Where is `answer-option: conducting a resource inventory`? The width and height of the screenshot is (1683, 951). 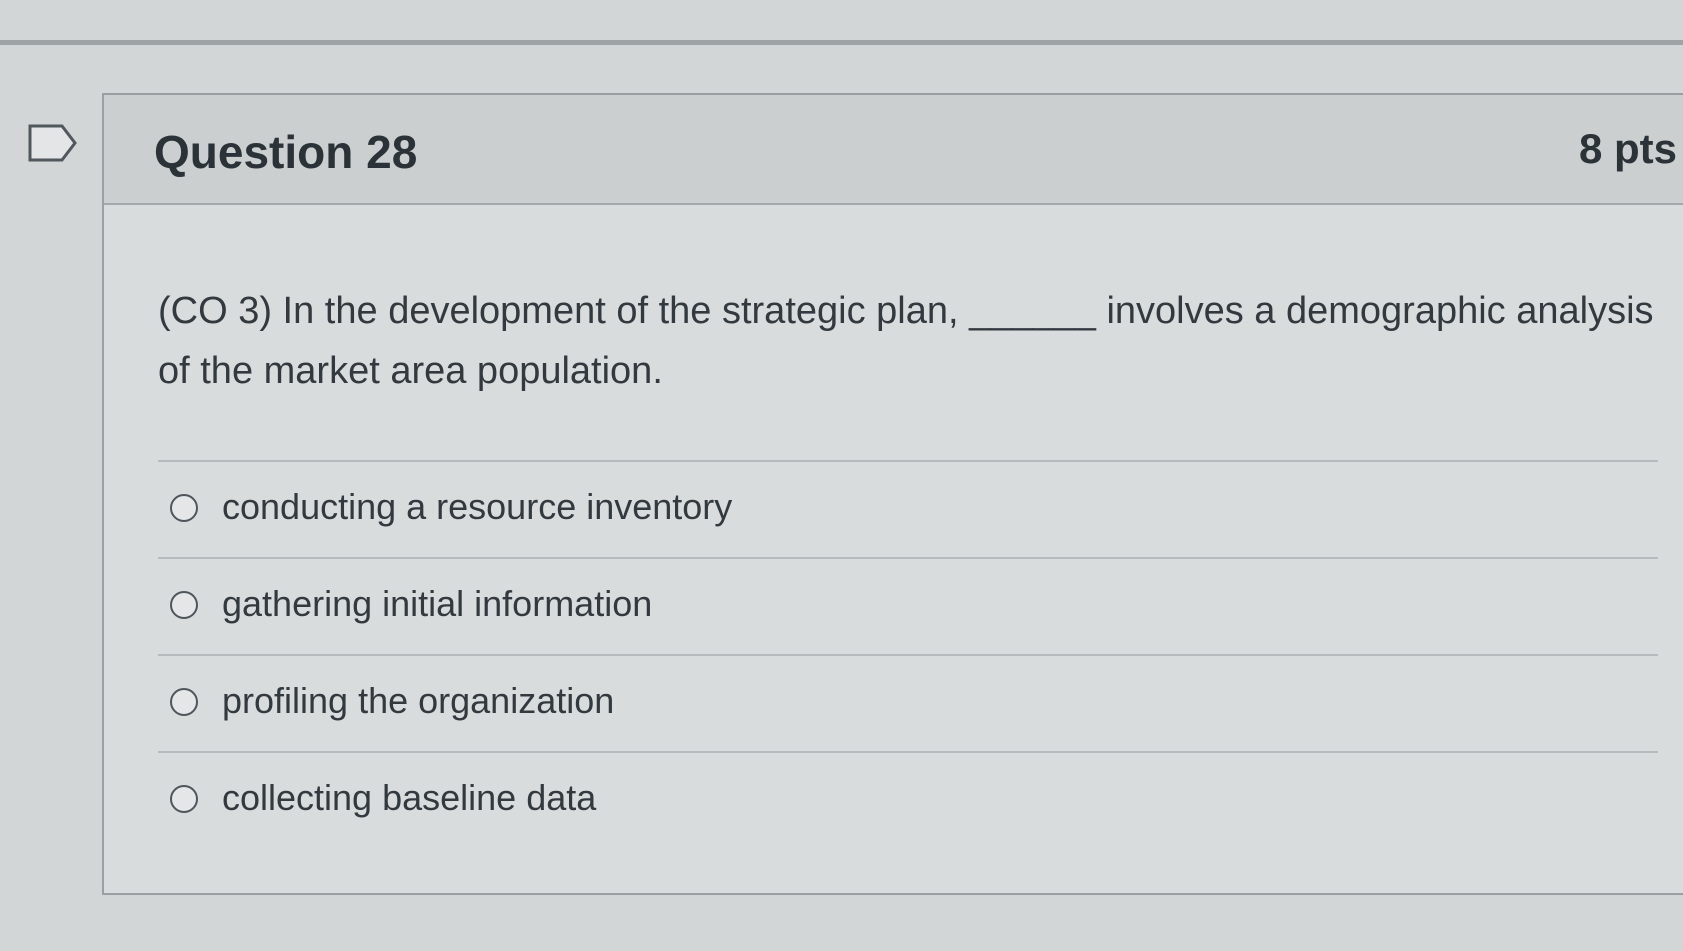
answer-option: conducting a resource inventory is located at coordinates (908, 508).